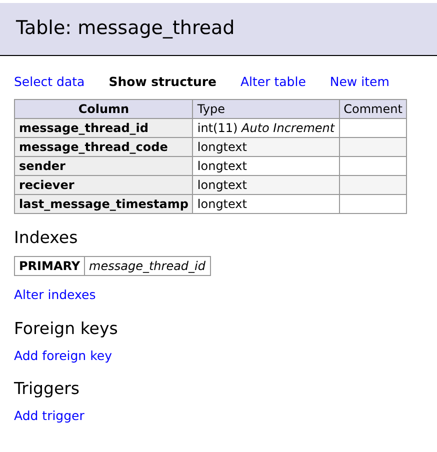 This screenshot has height=452, width=437. I want to click on column-header: Type, so click(266, 109).